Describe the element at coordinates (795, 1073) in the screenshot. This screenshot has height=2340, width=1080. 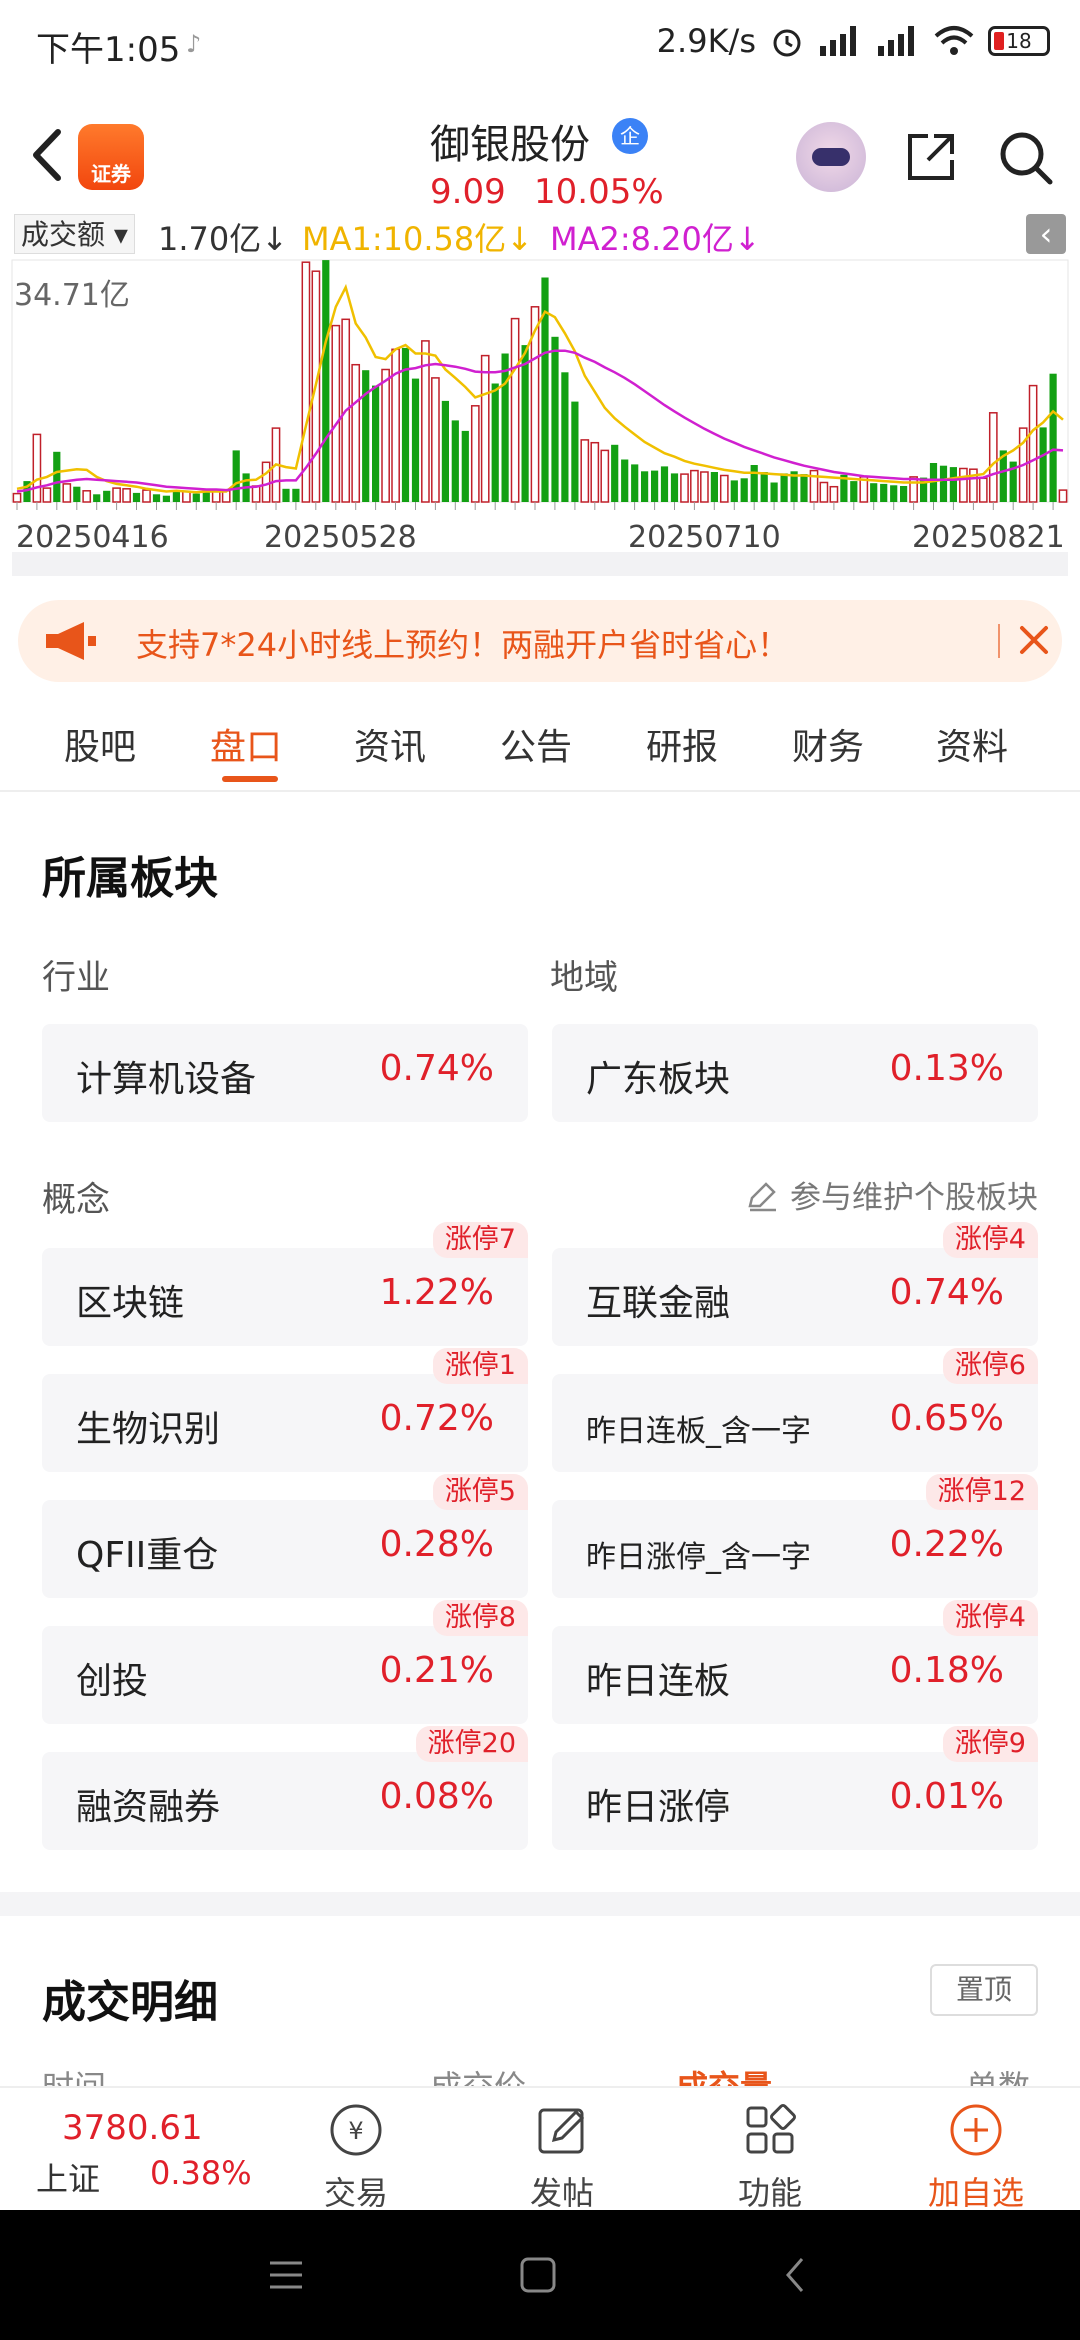
I see `region-card: 广东板块 0.13%` at that location.